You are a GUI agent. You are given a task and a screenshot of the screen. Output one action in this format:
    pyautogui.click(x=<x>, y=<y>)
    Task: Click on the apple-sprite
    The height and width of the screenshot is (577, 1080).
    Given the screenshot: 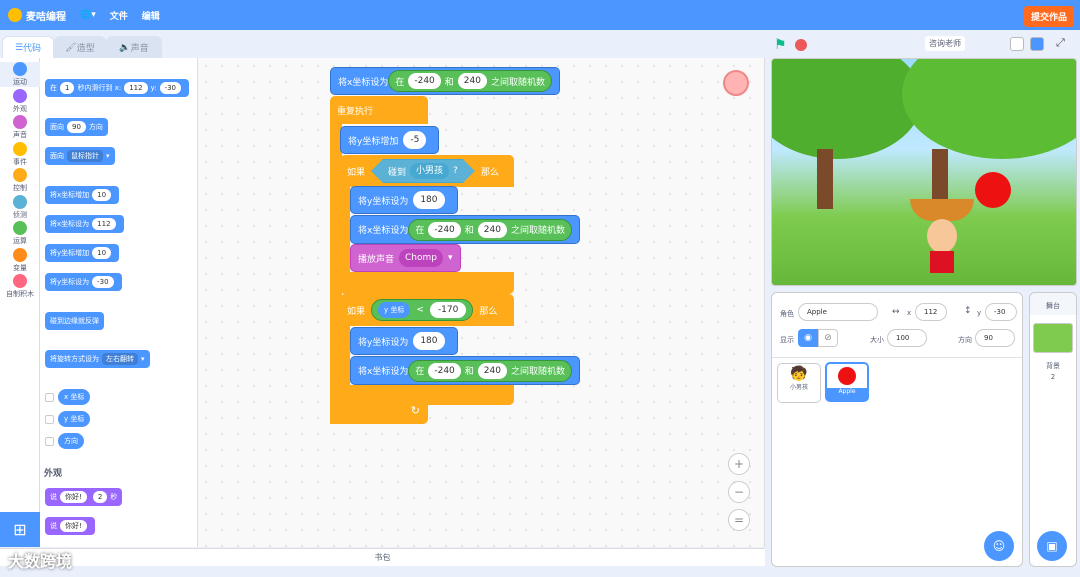 What is the action you would take?
    pyautogui.click(x=993, y=190)
    